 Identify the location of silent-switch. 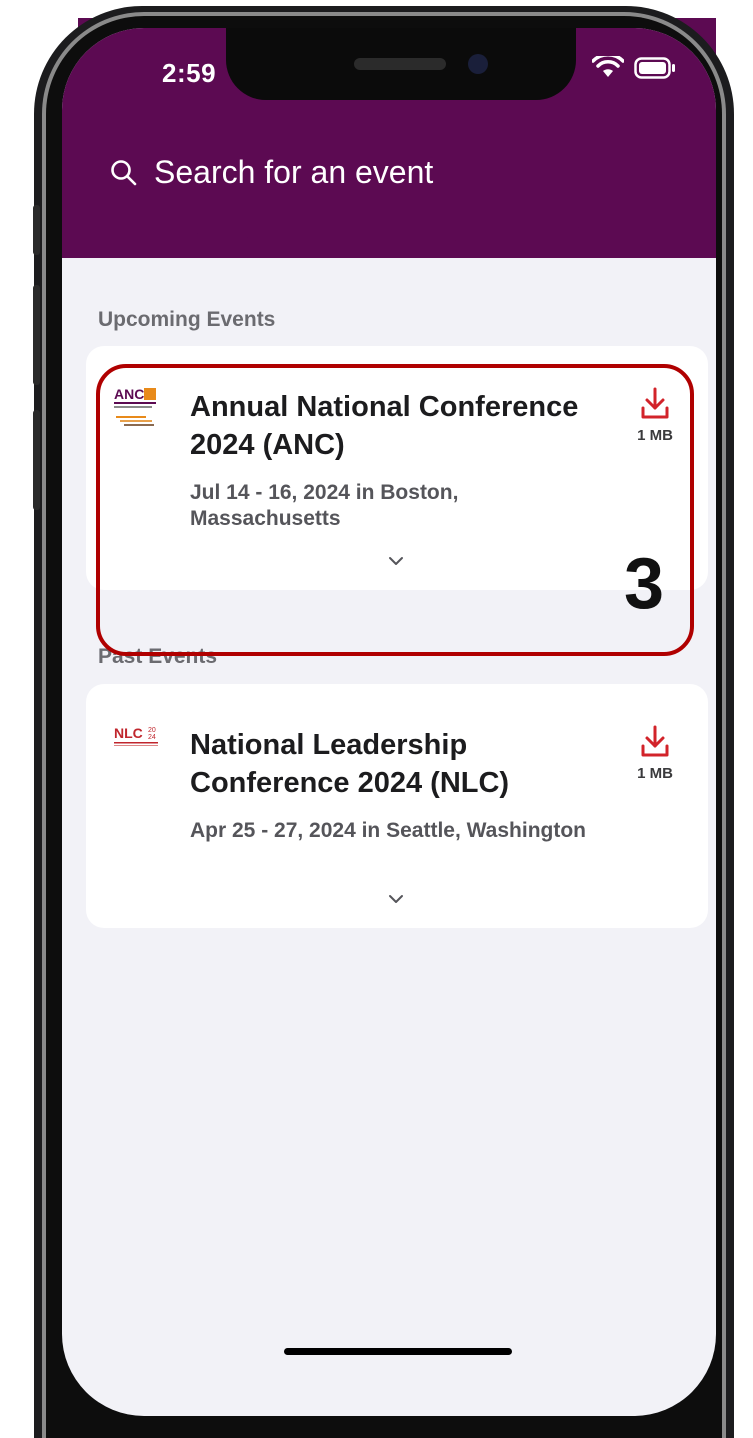
(36, 230).